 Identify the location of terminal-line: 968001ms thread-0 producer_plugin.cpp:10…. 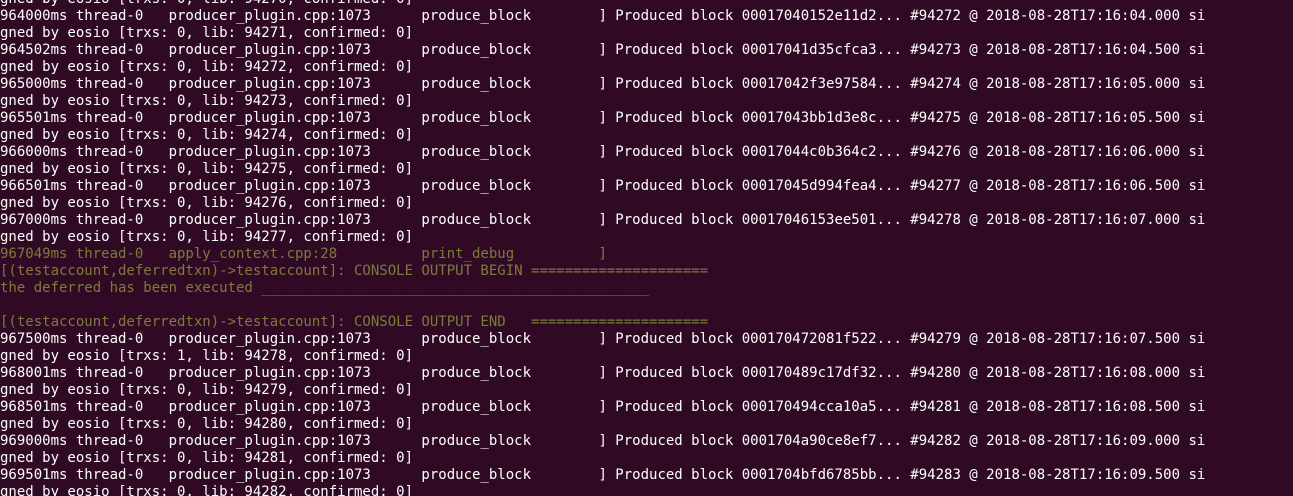
(603, 373).